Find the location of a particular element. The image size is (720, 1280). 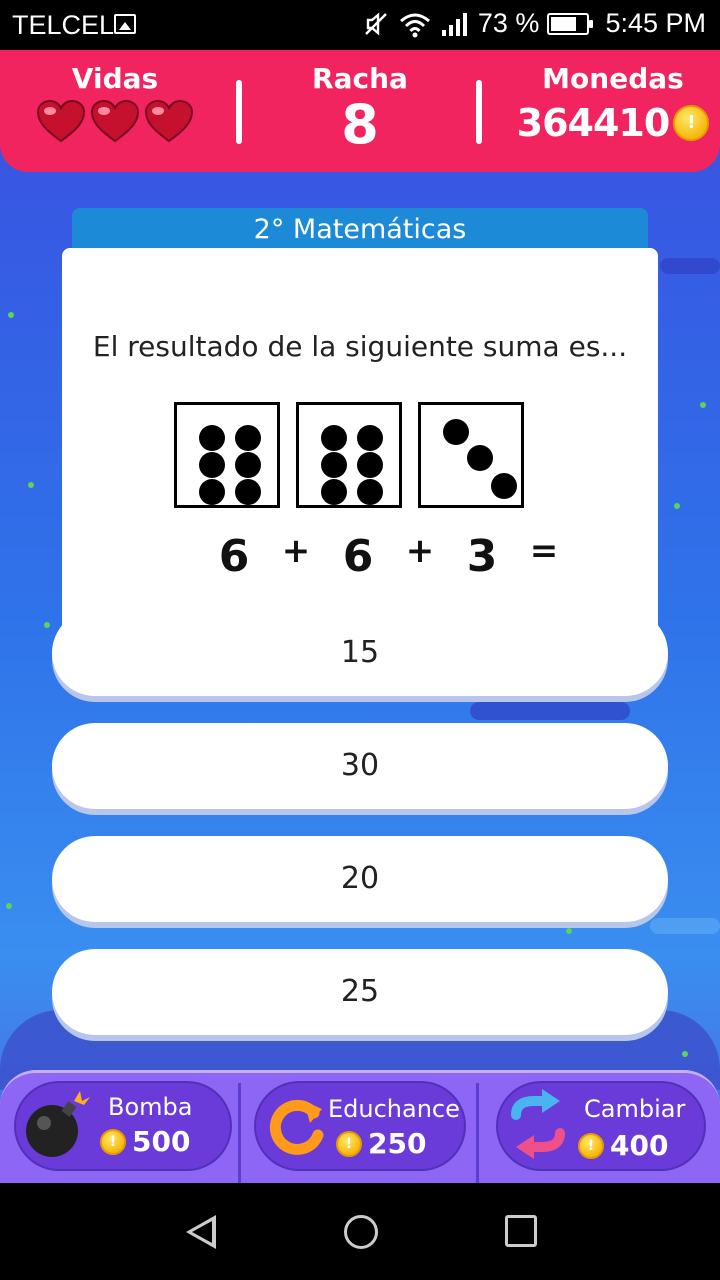

lives-panel: Vidas is located at coordinates (115, 102).